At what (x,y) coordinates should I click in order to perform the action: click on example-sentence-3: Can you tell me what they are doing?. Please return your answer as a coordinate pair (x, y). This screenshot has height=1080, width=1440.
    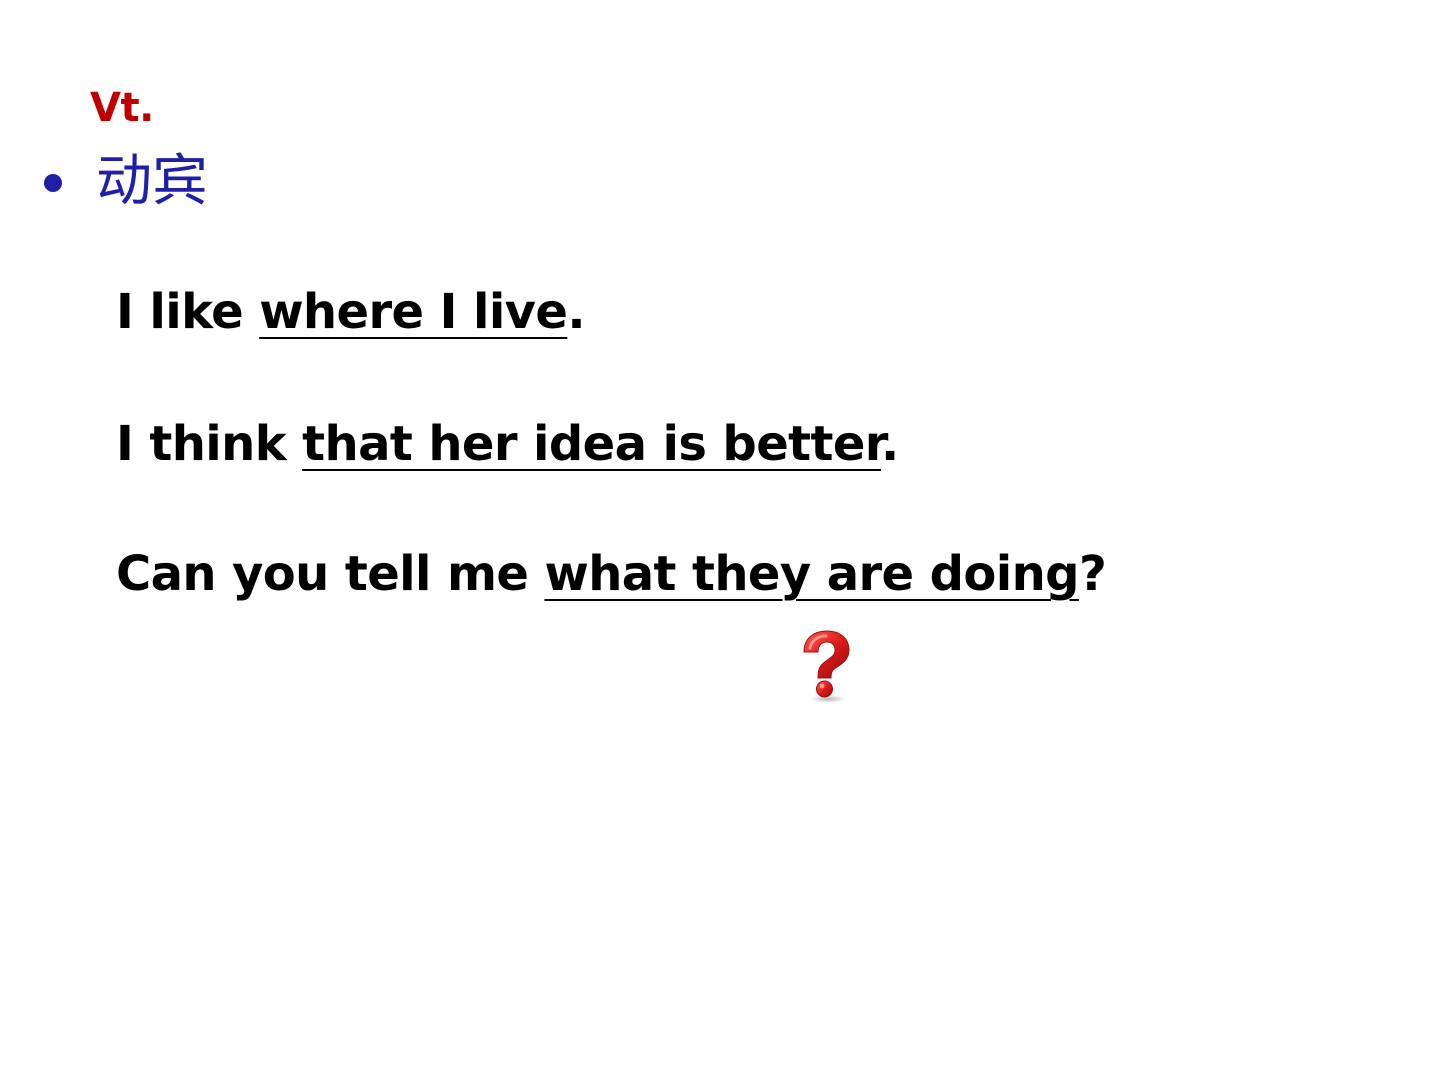
    Looking at the image, I should click on (611, 574).